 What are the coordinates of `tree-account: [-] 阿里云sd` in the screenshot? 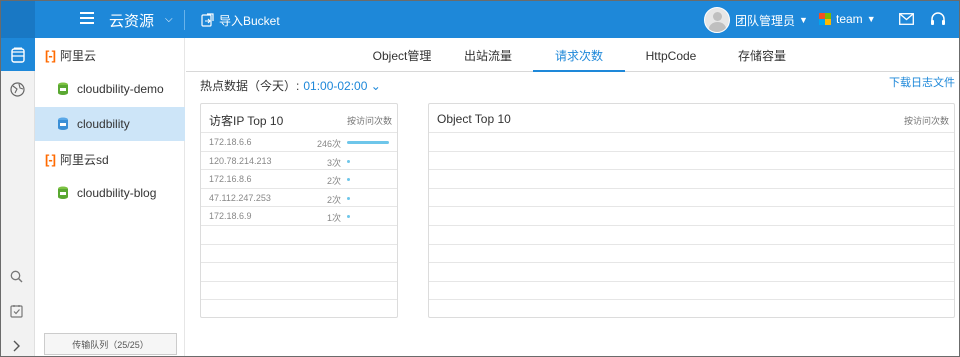 It's located at (110, 159).